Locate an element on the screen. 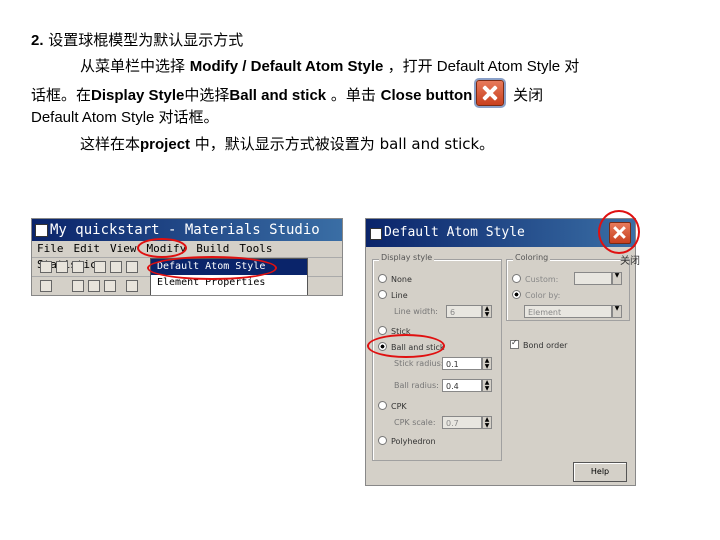  rotate-icon is located at coordinates (94, 286).